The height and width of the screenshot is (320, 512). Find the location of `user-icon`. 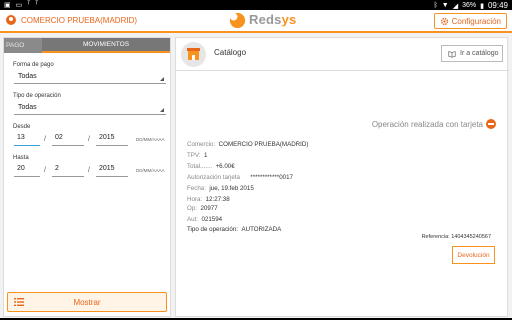

user-icon is located at coordinates (11, 20).